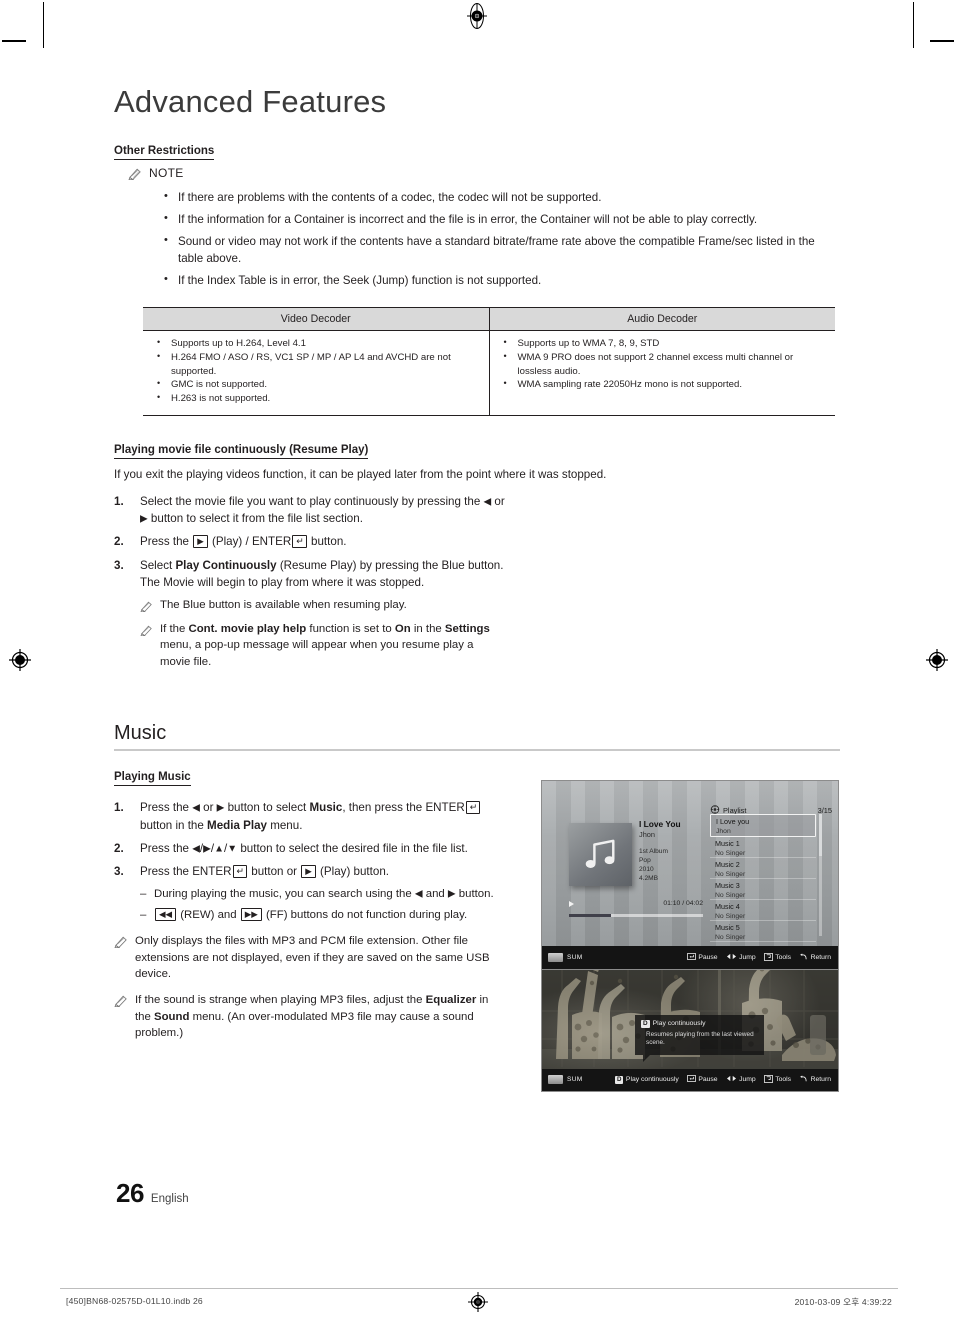  I want to click on track-info: I Love You Jhon 1st Album Pop 2010 4.2MB, so click(660, 851).